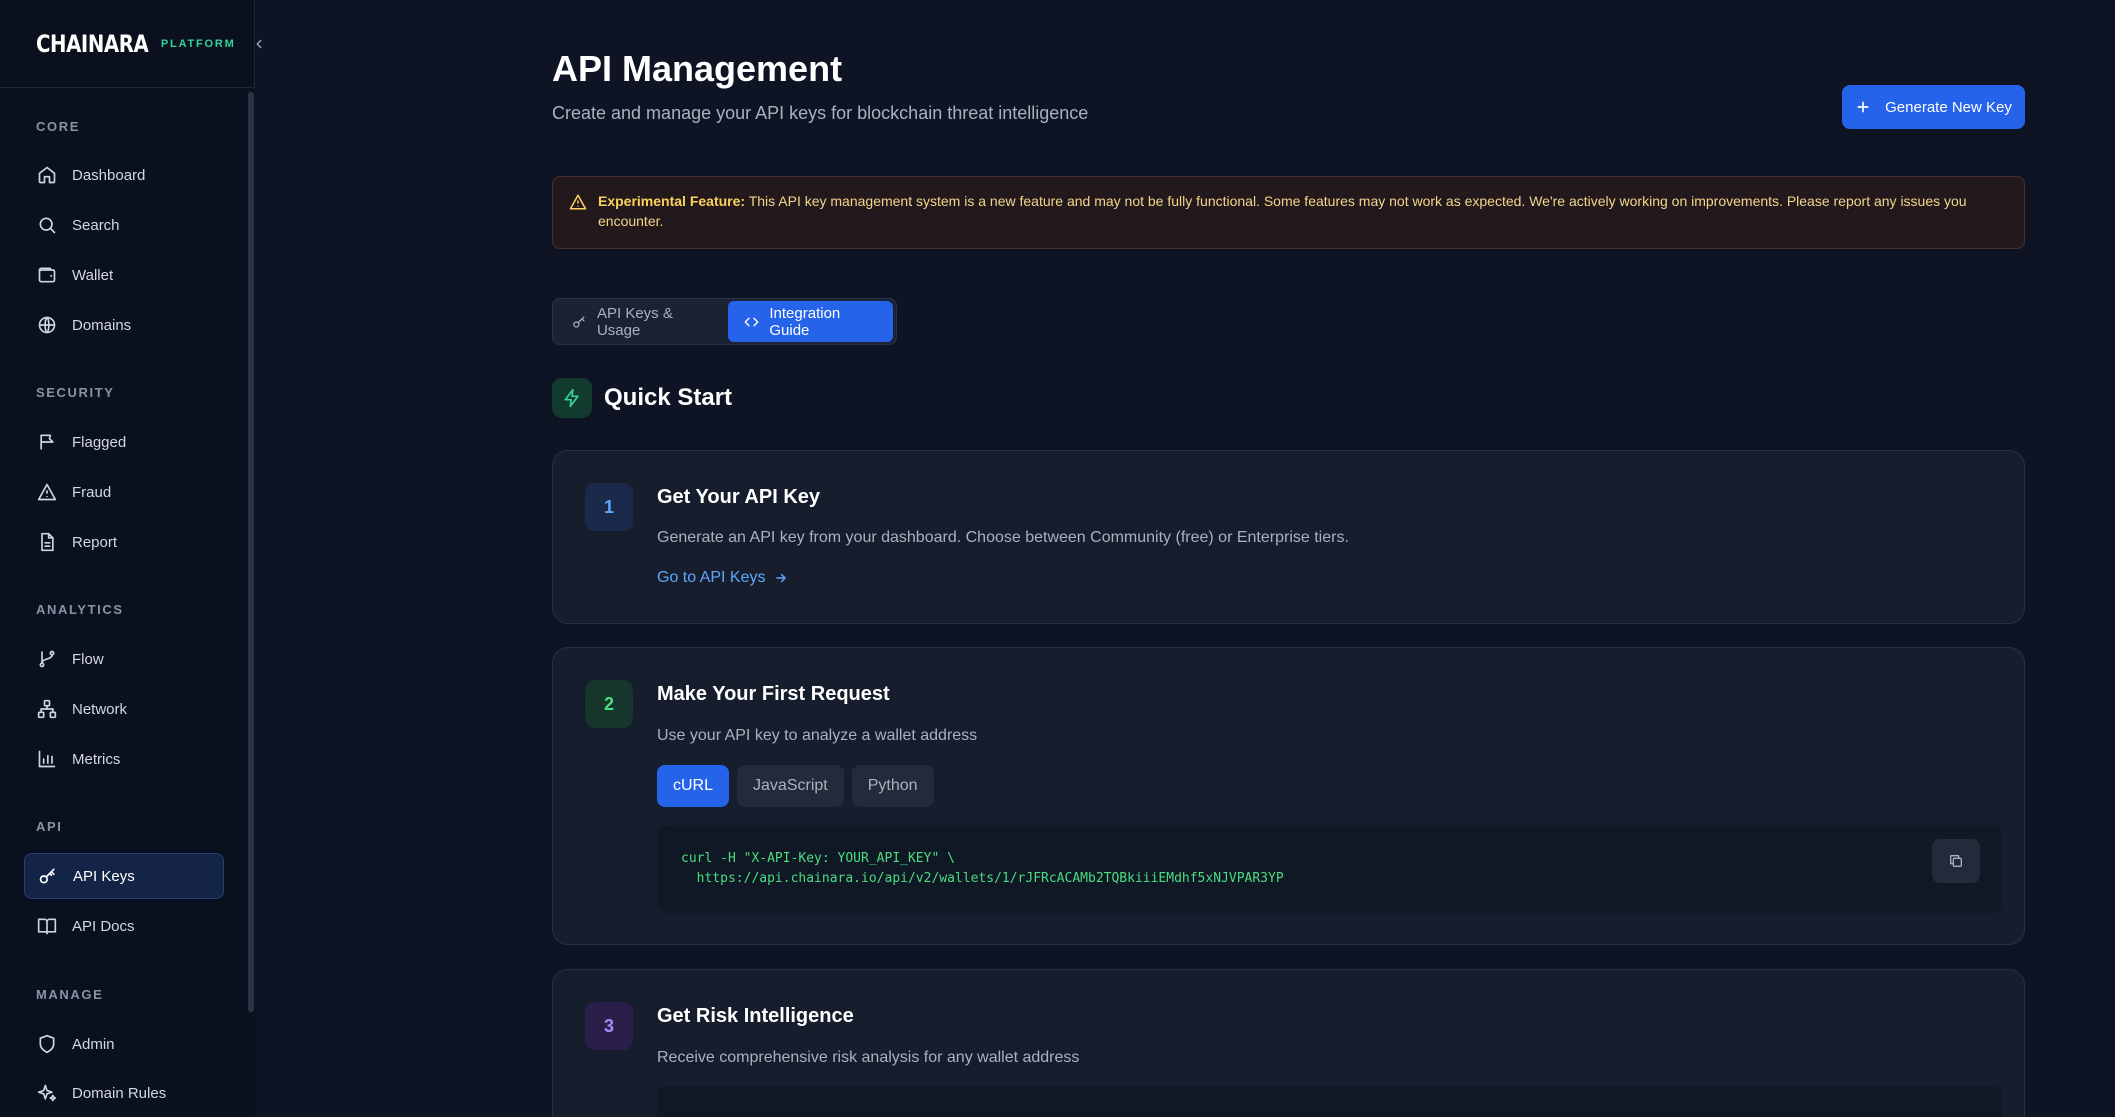 This screenshot has width=2115, height=1117. Describe the element at coordinates (124, 225) in the screenshot. I see `sidebar-item-search: Search` at that location.